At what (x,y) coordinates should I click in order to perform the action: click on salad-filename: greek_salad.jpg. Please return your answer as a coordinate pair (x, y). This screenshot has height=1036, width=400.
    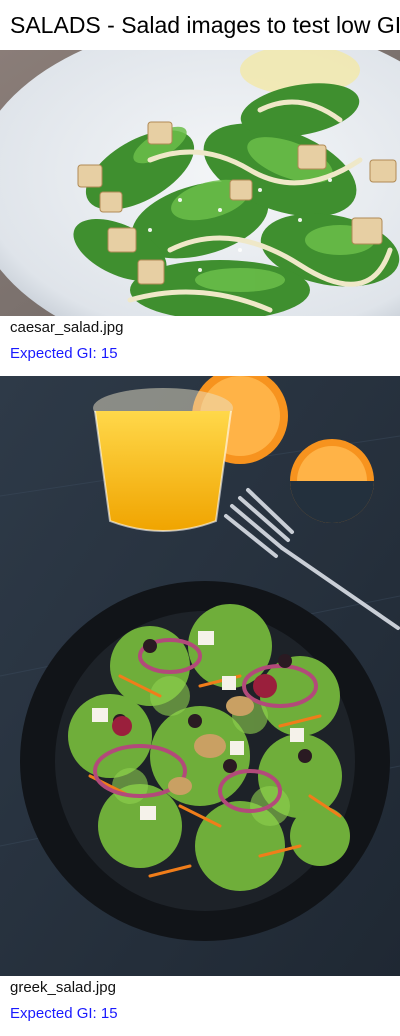
    Looking at the image, I should click on (63, 987).